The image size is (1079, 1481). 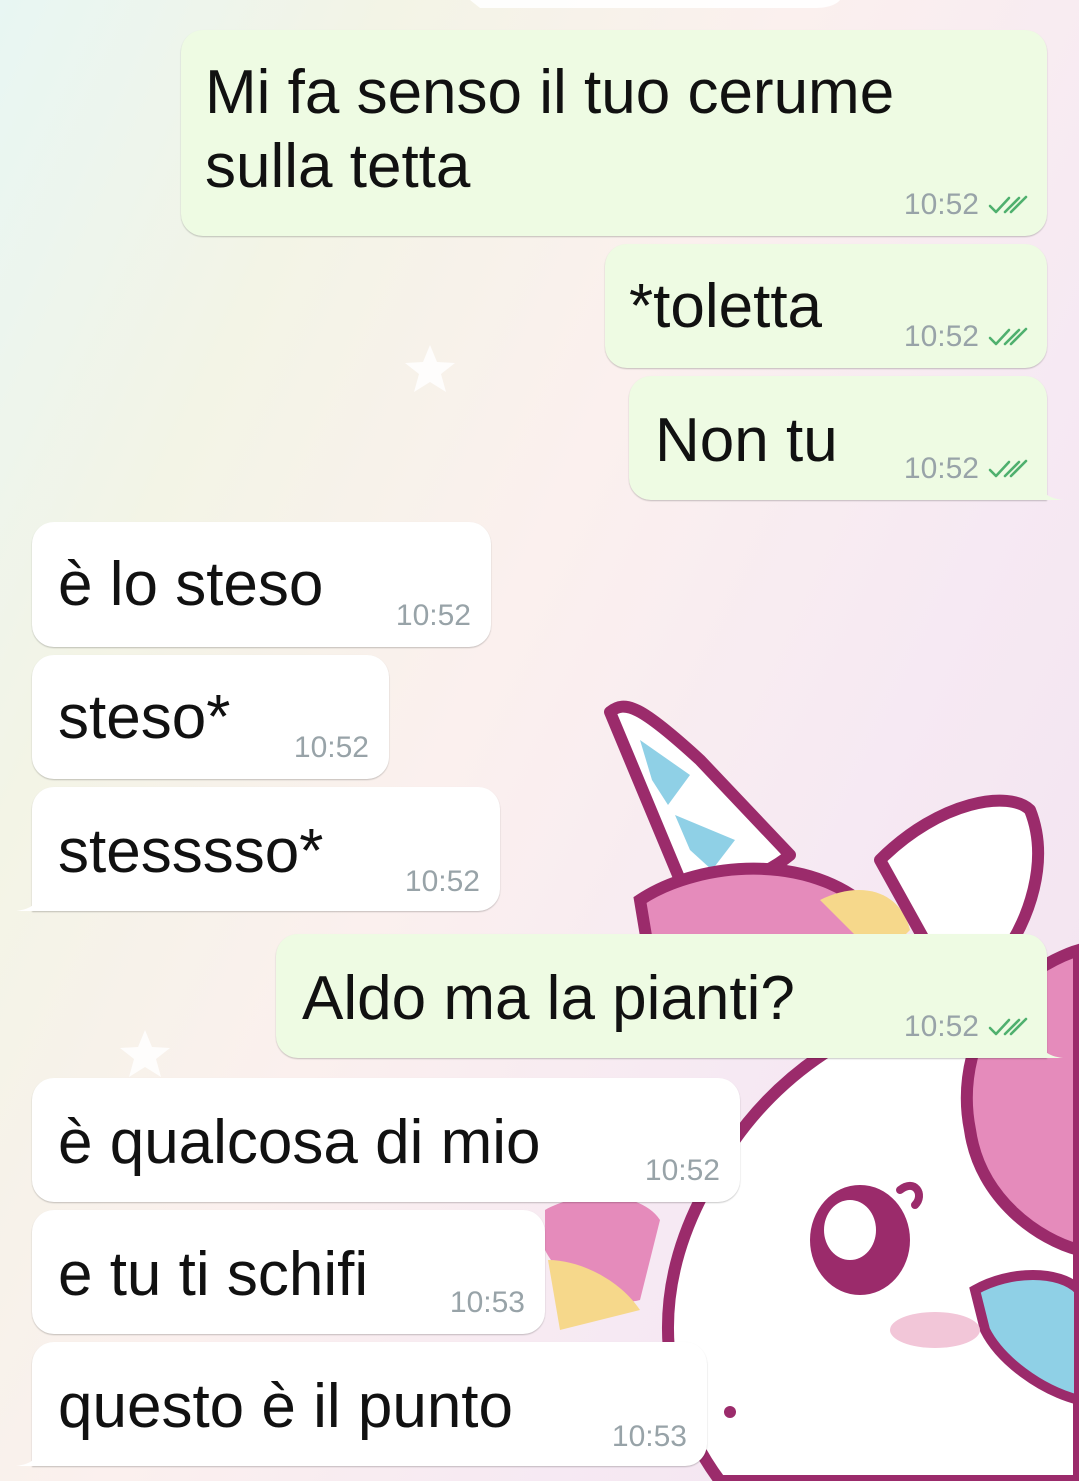 I want to click on message-bubble-outgoing: Non tu 10:52, so click(x=846, y=438).